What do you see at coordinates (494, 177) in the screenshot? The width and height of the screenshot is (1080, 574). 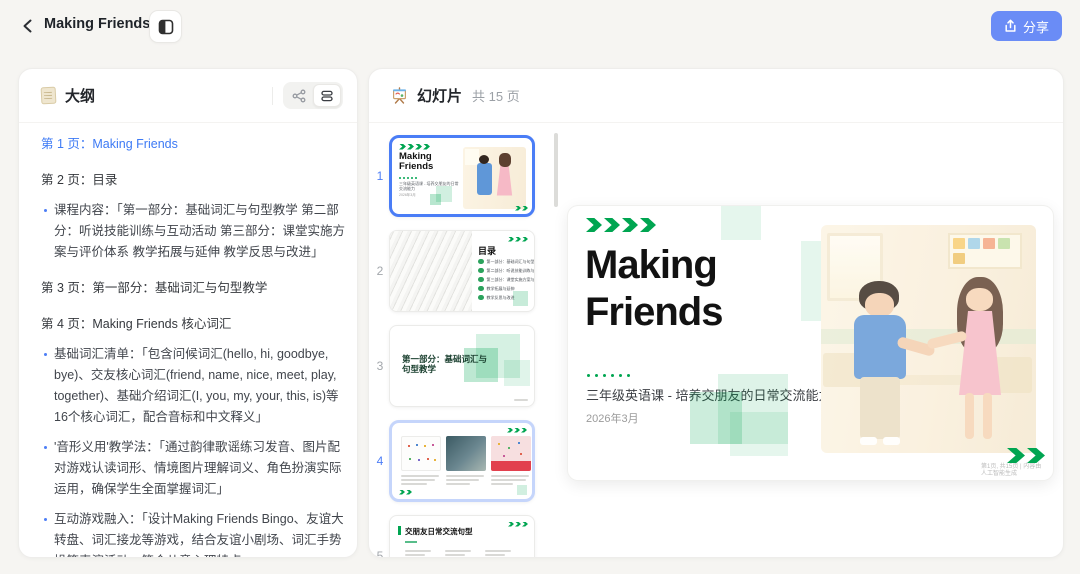 I see `thumbnail-photo` at bounding box center [494, 177].